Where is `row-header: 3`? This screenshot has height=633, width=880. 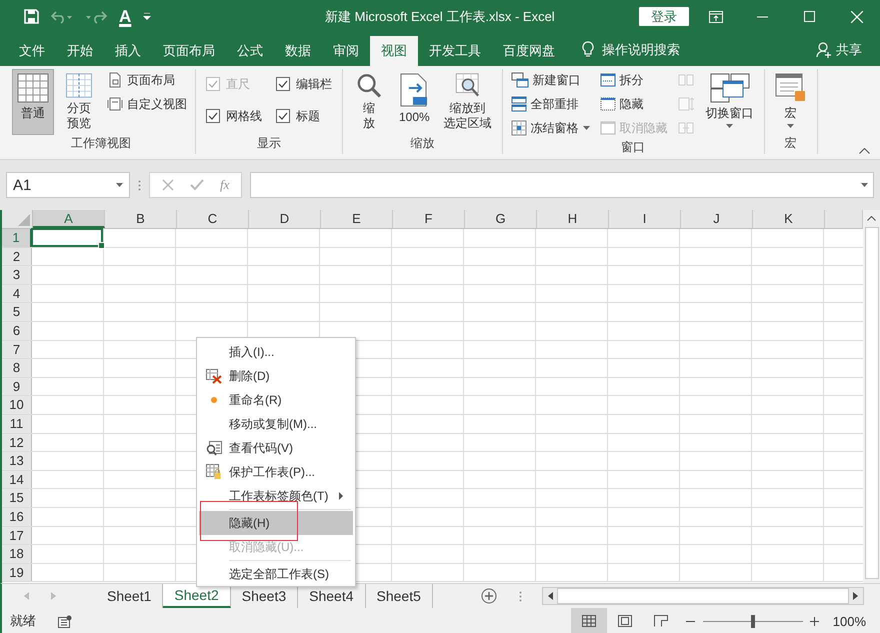 row-header: 3 is located at coordinates (17, 275).